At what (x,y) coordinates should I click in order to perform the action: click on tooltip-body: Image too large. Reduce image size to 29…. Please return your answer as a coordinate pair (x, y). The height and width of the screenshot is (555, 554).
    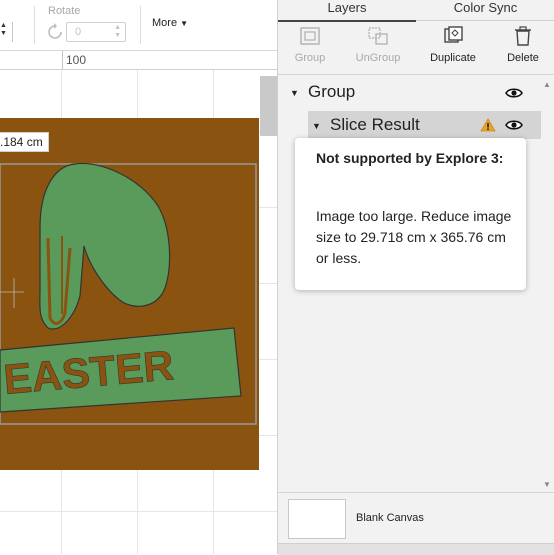
    Looking at the image, I should click on (414, 237).